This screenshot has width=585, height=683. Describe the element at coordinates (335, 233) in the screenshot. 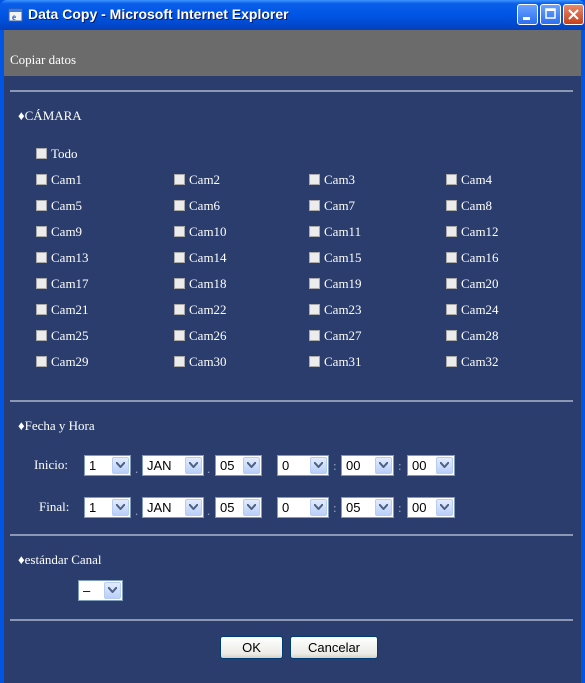

I see `checkbox-cam11: Cam11` at that location.